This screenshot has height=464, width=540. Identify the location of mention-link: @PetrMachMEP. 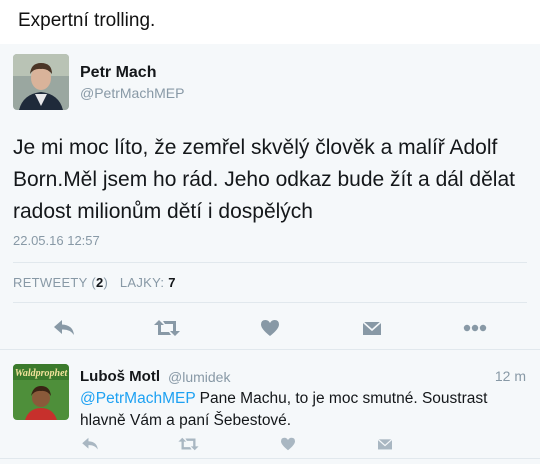
(137, 398).